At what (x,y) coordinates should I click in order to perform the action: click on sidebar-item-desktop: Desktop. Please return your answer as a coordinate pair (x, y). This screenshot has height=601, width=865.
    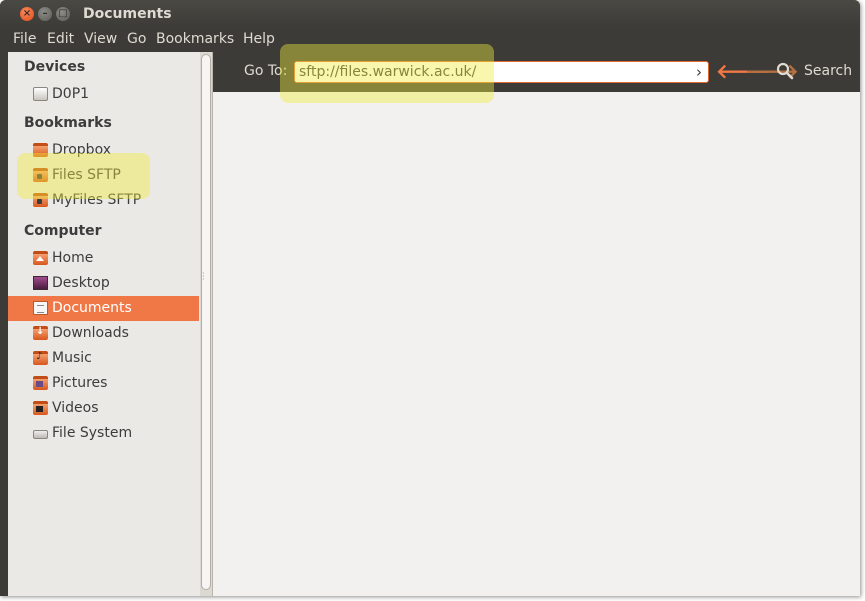
    Looking at the image, I should click on (103, 283).